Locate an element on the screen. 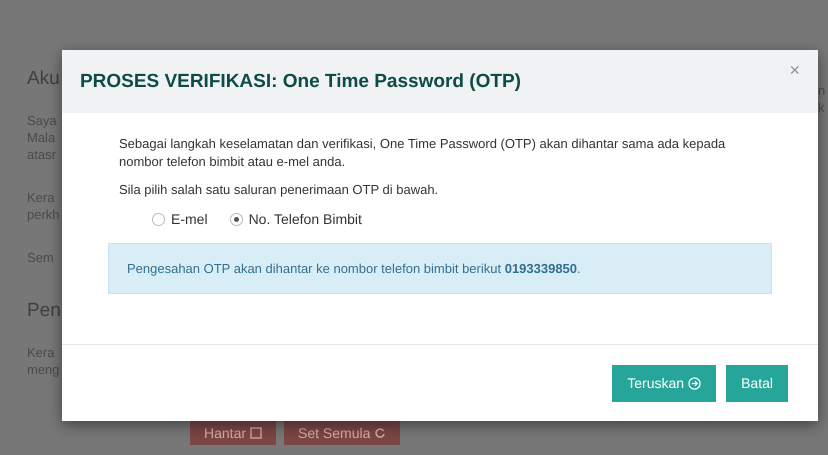 Image resolution: width=828 pixels, height=455 pixels. section-heading: Pen is located at coordinates (44, 311).